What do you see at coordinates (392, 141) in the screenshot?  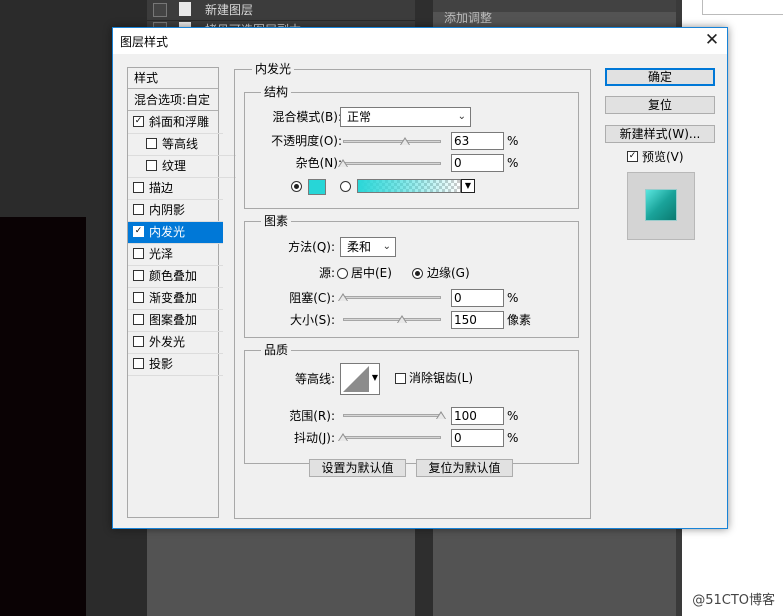 I see `opacity-slider-track` at bounding box center [392, 141].